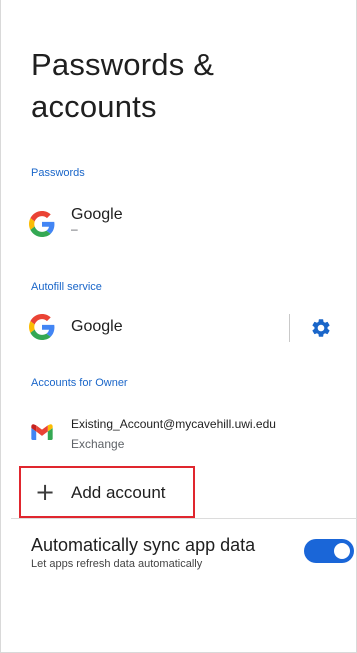  I want to click on password-provider-name: Google, so click(97, 214).